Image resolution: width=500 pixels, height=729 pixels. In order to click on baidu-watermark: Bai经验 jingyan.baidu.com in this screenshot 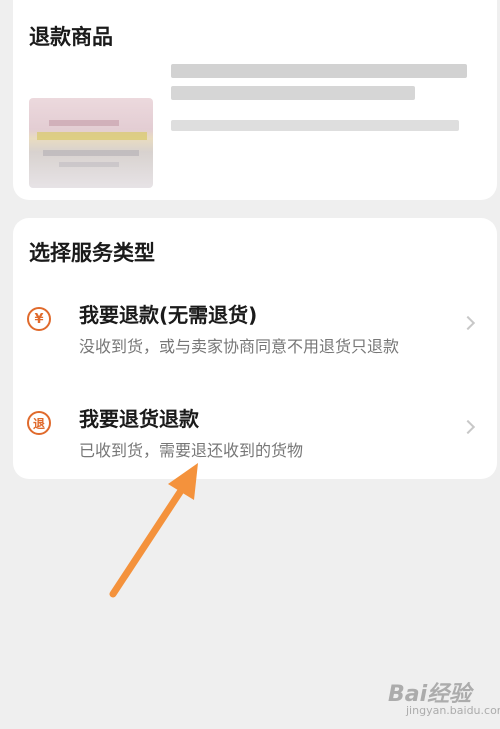, I will do `click(444, 699)`.